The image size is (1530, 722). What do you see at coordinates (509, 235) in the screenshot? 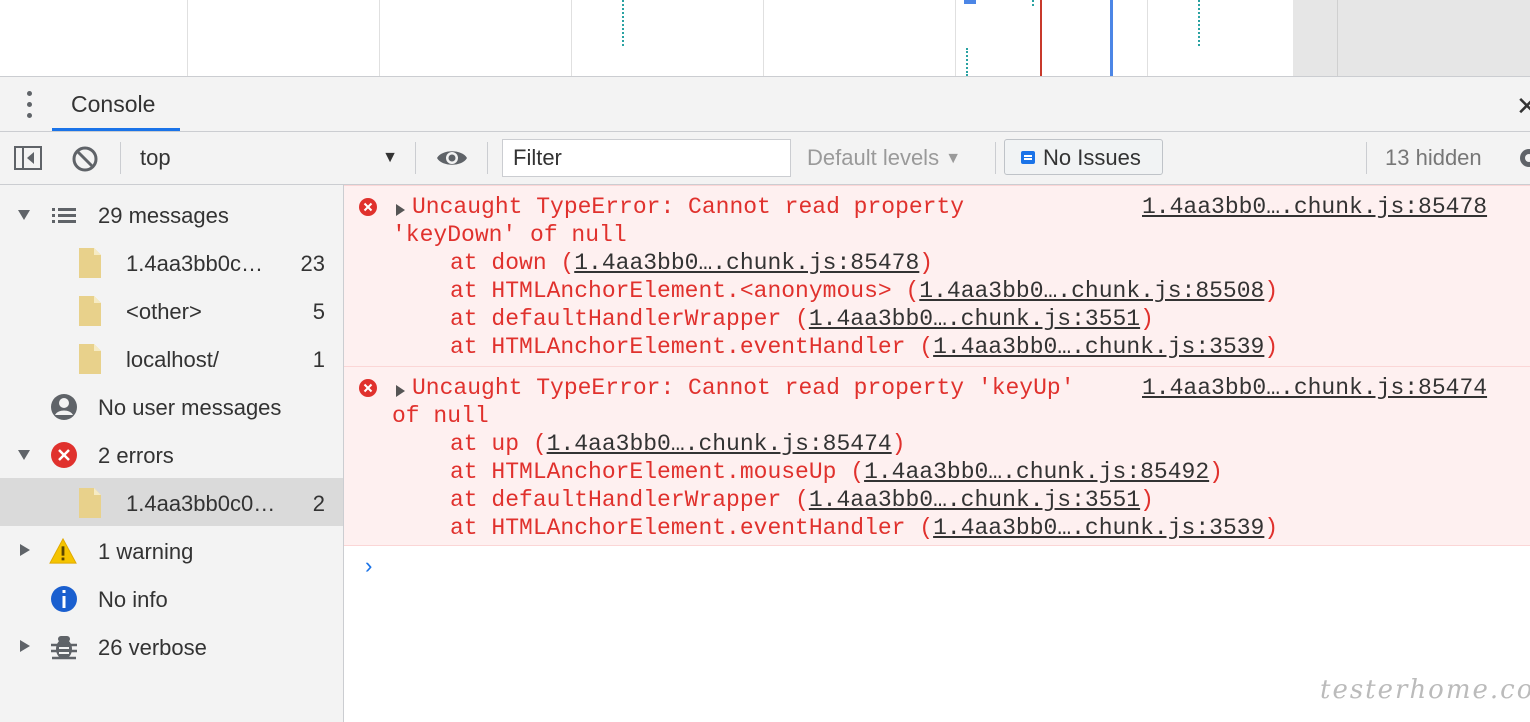
I see `error-text: 'keyDown' of null` at bounding box center [509, 235].